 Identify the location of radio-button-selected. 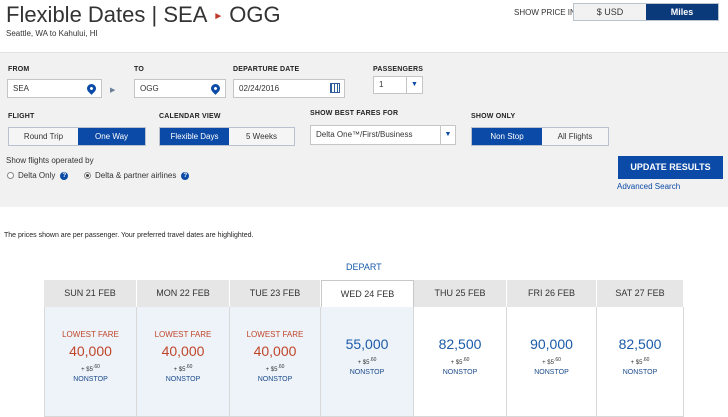
(87, 175).